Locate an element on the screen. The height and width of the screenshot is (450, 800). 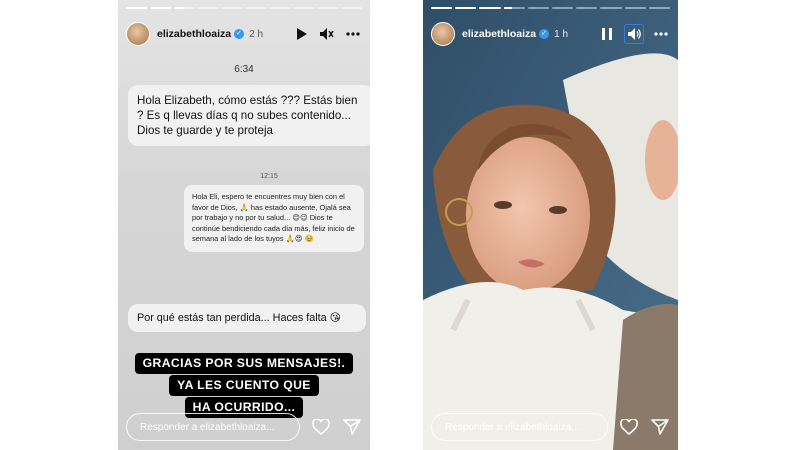
play-icon is located at coordinates (301, 34).